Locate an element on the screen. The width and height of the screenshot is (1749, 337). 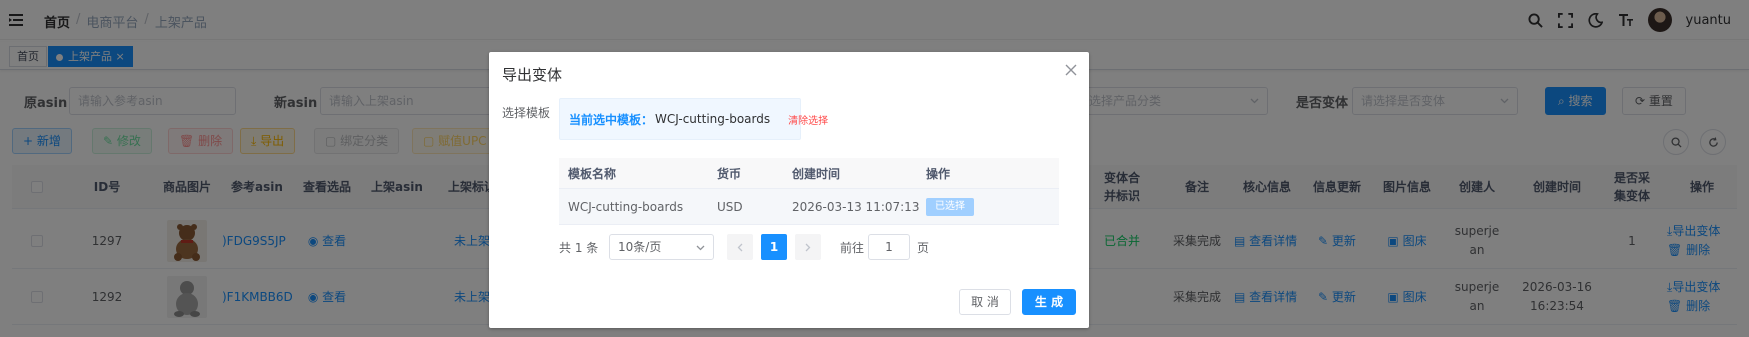
goto-label: 前往 is located at coordinates (852, 248).